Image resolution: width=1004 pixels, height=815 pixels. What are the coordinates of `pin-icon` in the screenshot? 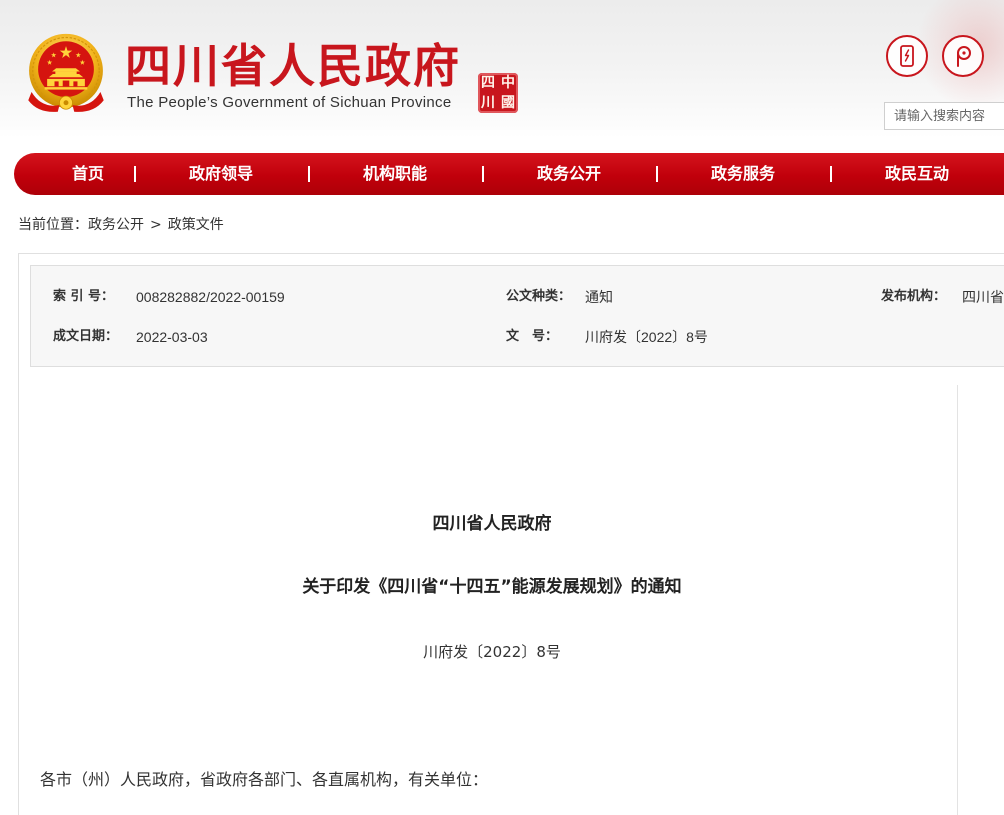 It's located at (964, 56).